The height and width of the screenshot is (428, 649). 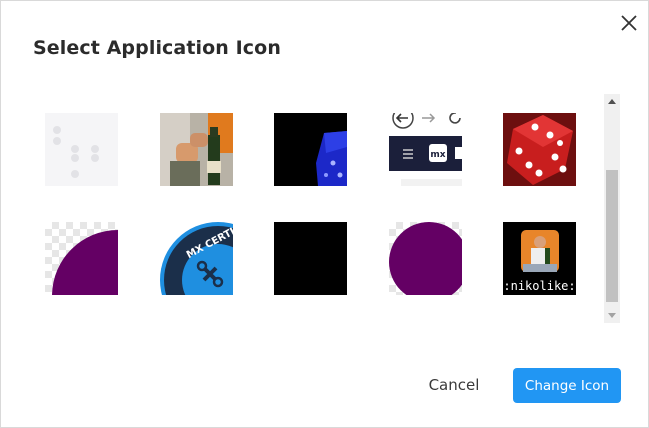 I want to click on icon-tile-mx-certified: MX CERTI, so click(x=196, y=258).